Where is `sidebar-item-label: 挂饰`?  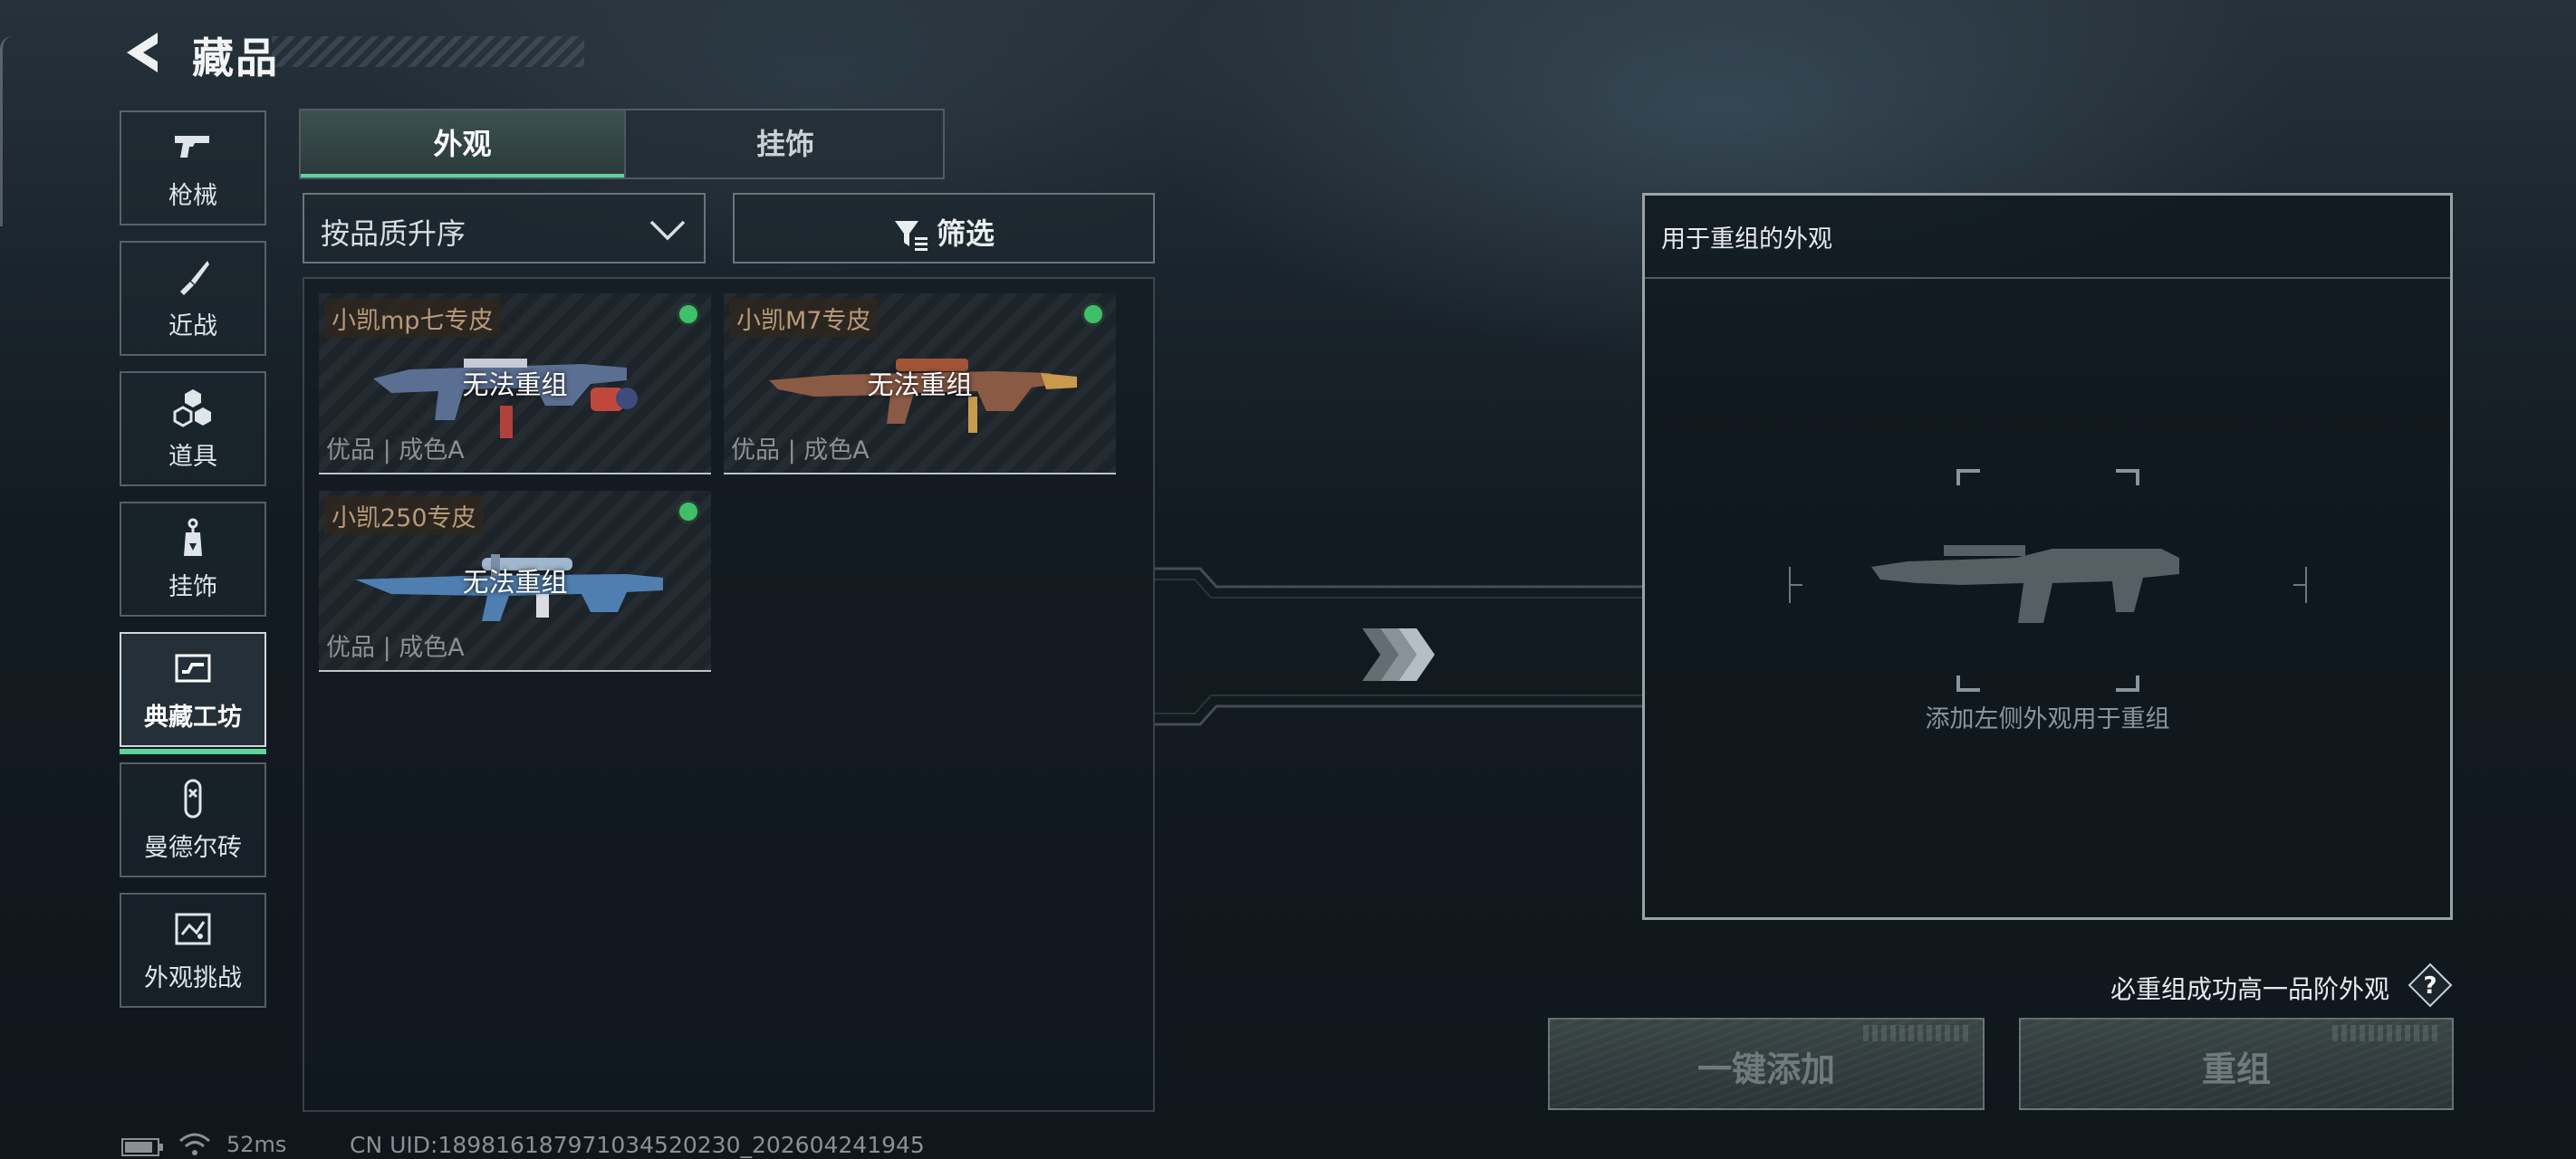 sidebar-item-label: 挂饰 is located at coordinates (192, 587).